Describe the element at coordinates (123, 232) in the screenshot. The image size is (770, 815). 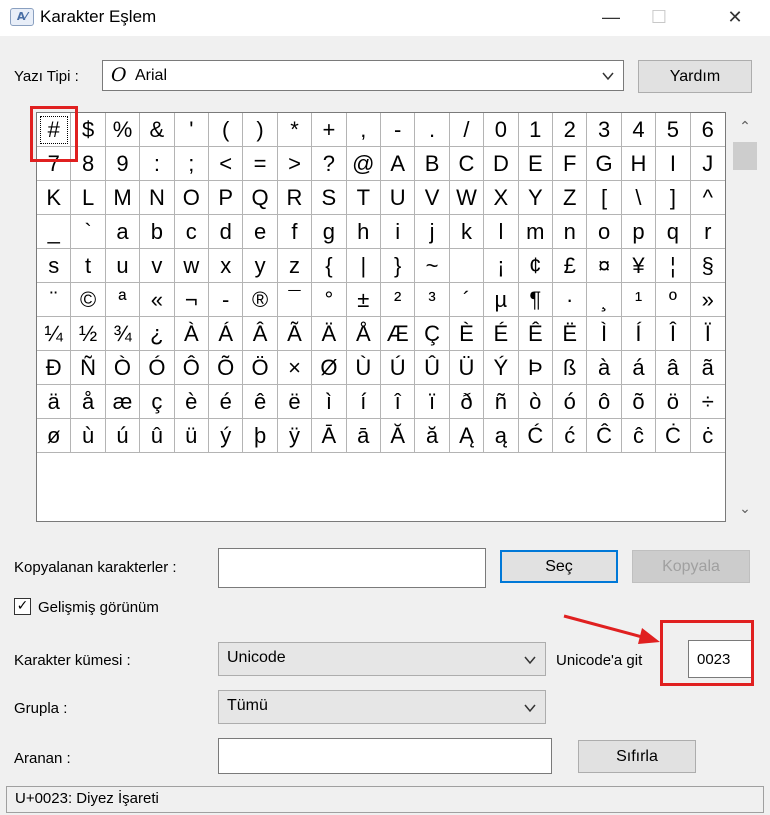
I see `char-cell: a` at that location.